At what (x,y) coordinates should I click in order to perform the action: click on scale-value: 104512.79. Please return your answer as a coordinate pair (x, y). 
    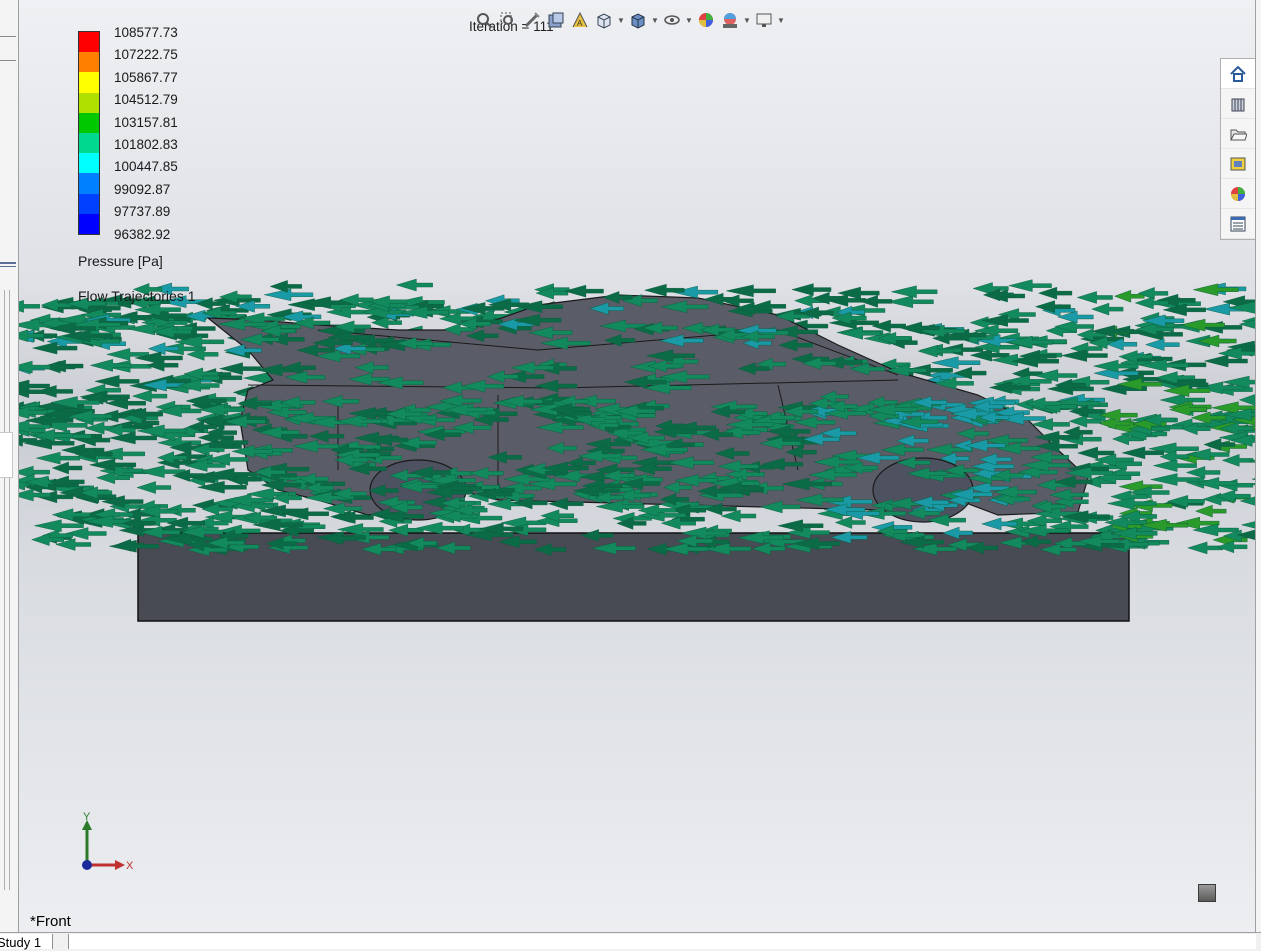
    Looking at the image, I should click on (146, 100).